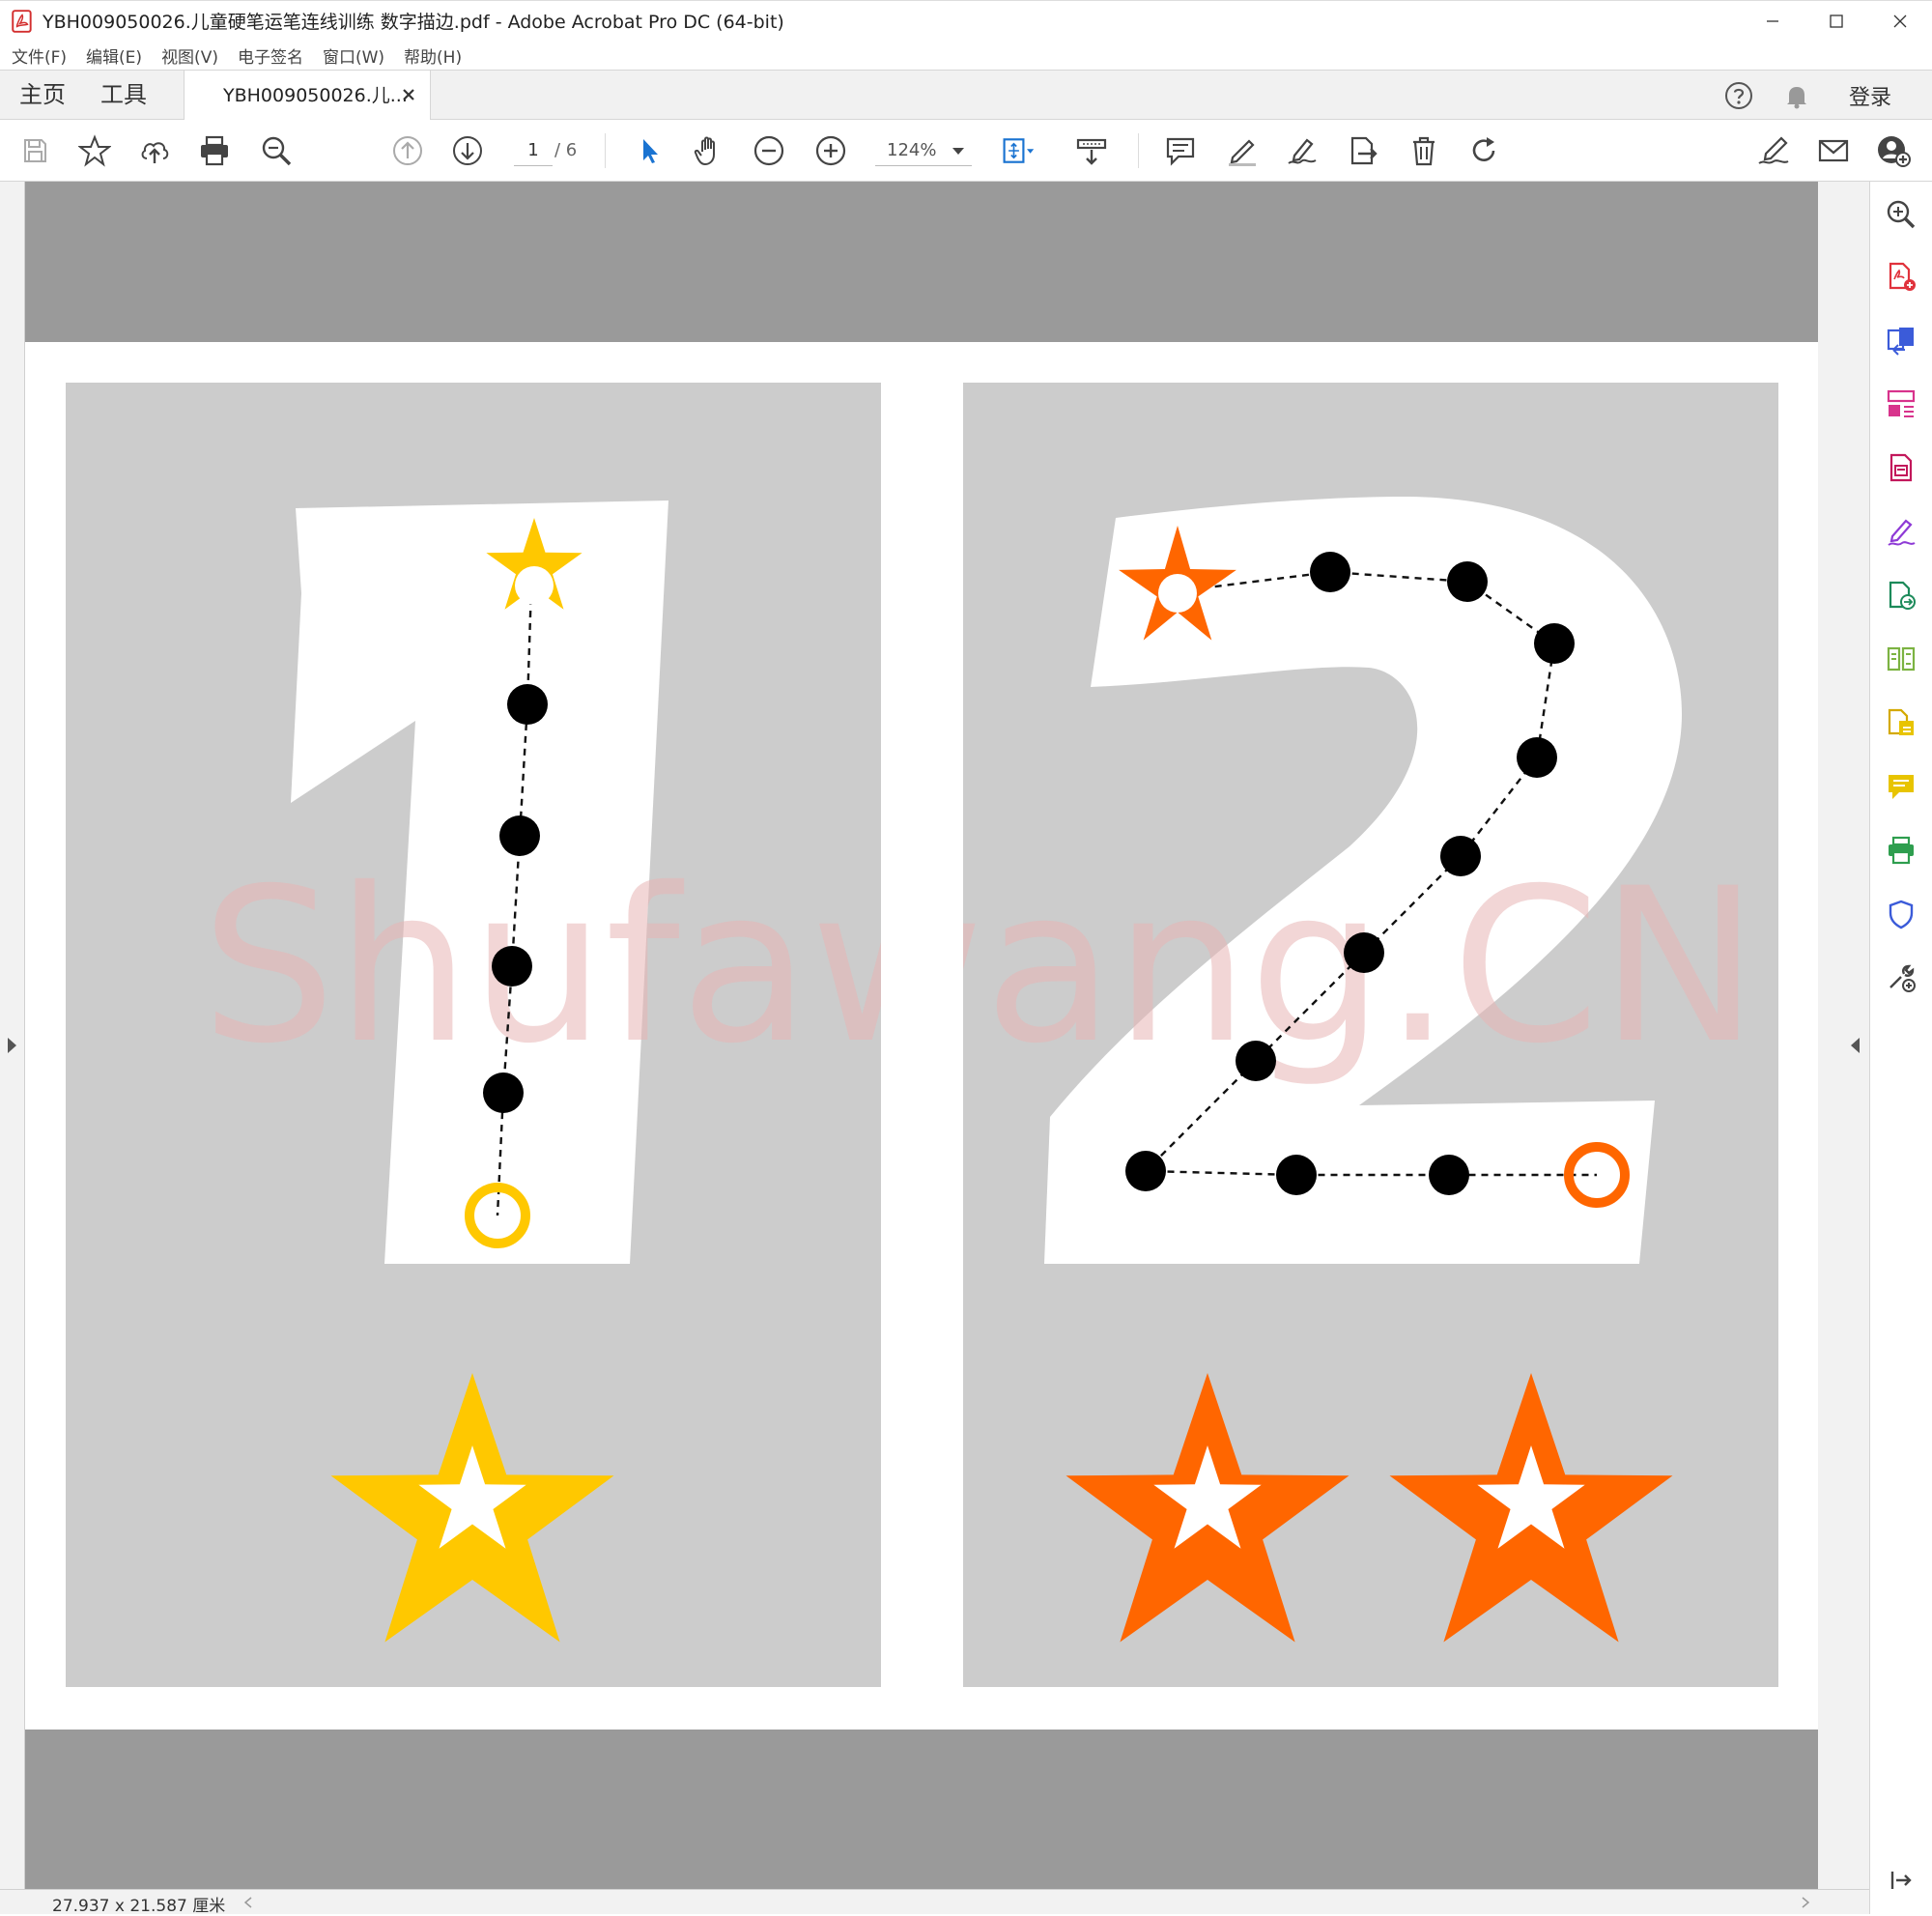 This screenshot has height=1916, width=1932. I want to click on upload-button, so click(154, 150).